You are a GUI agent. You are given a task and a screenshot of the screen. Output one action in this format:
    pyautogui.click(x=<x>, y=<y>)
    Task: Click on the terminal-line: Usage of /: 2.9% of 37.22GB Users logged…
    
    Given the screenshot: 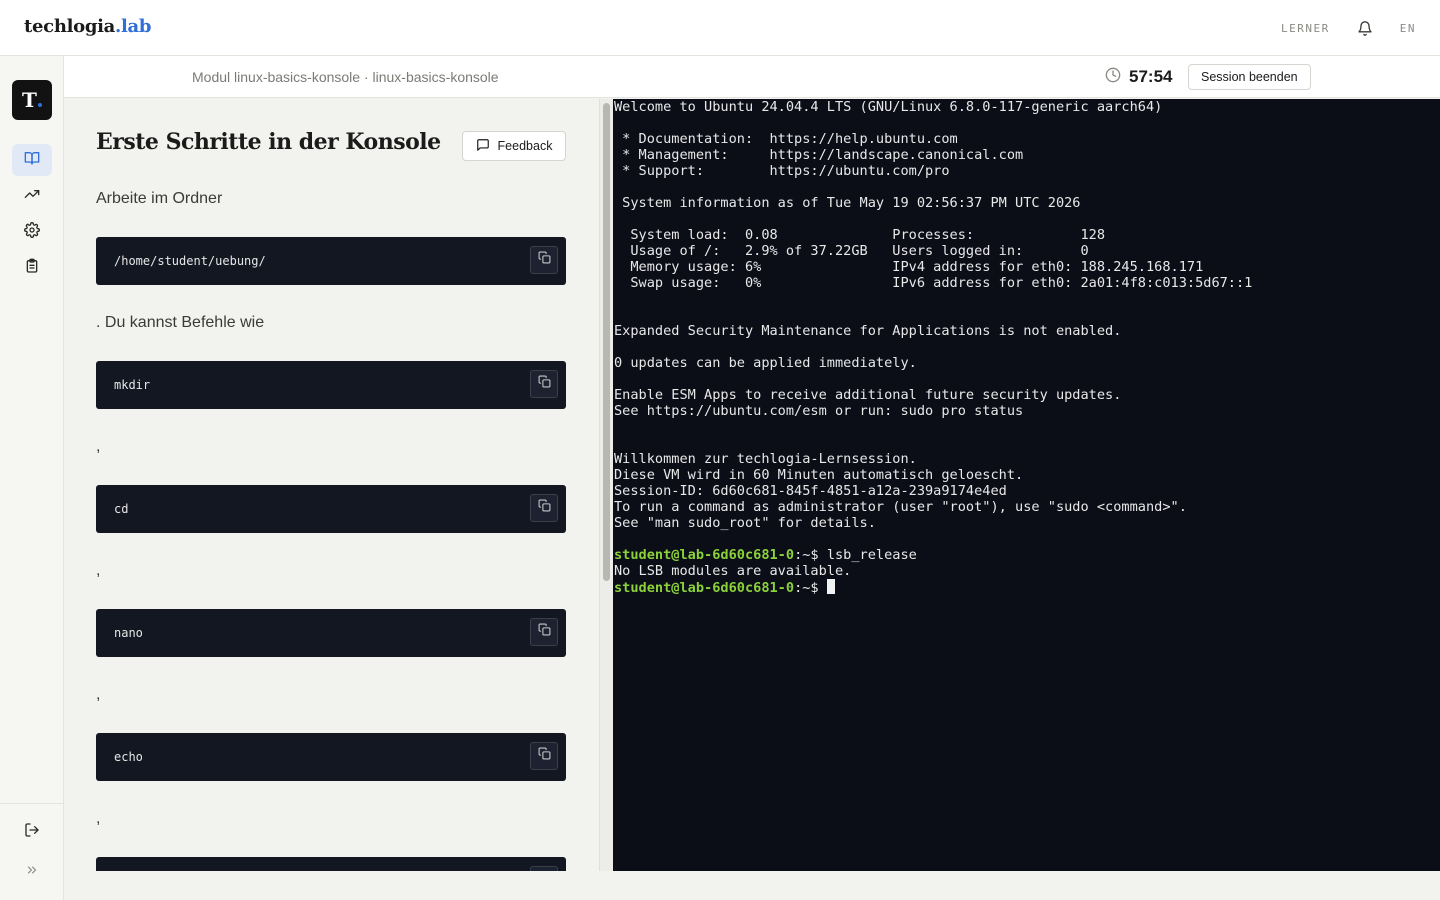 What is the action you would take?
    pyautogui.click(x=851, y=251)
    